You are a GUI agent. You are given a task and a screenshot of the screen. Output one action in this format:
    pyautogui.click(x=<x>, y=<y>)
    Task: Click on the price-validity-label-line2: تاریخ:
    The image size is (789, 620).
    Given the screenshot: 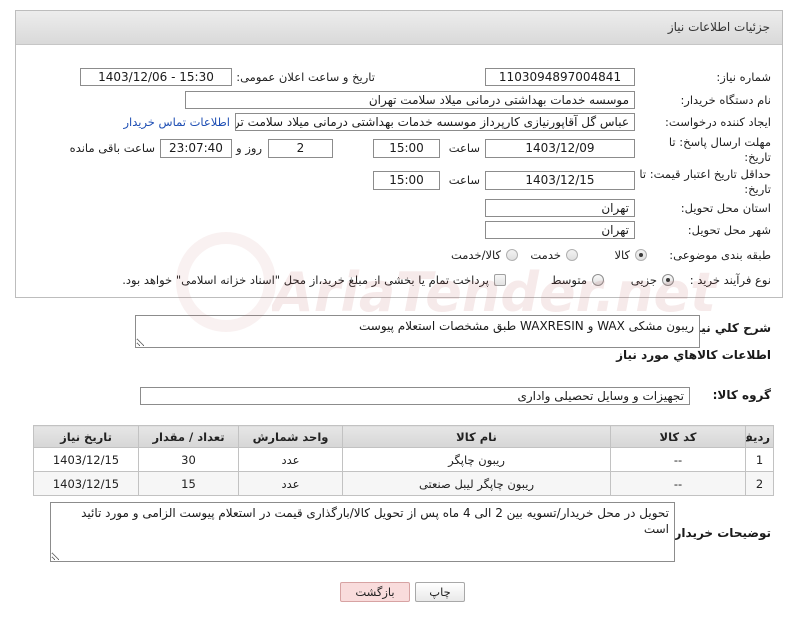 What is the action you would take?
    pyautogui.click(x=757, y=189)
    